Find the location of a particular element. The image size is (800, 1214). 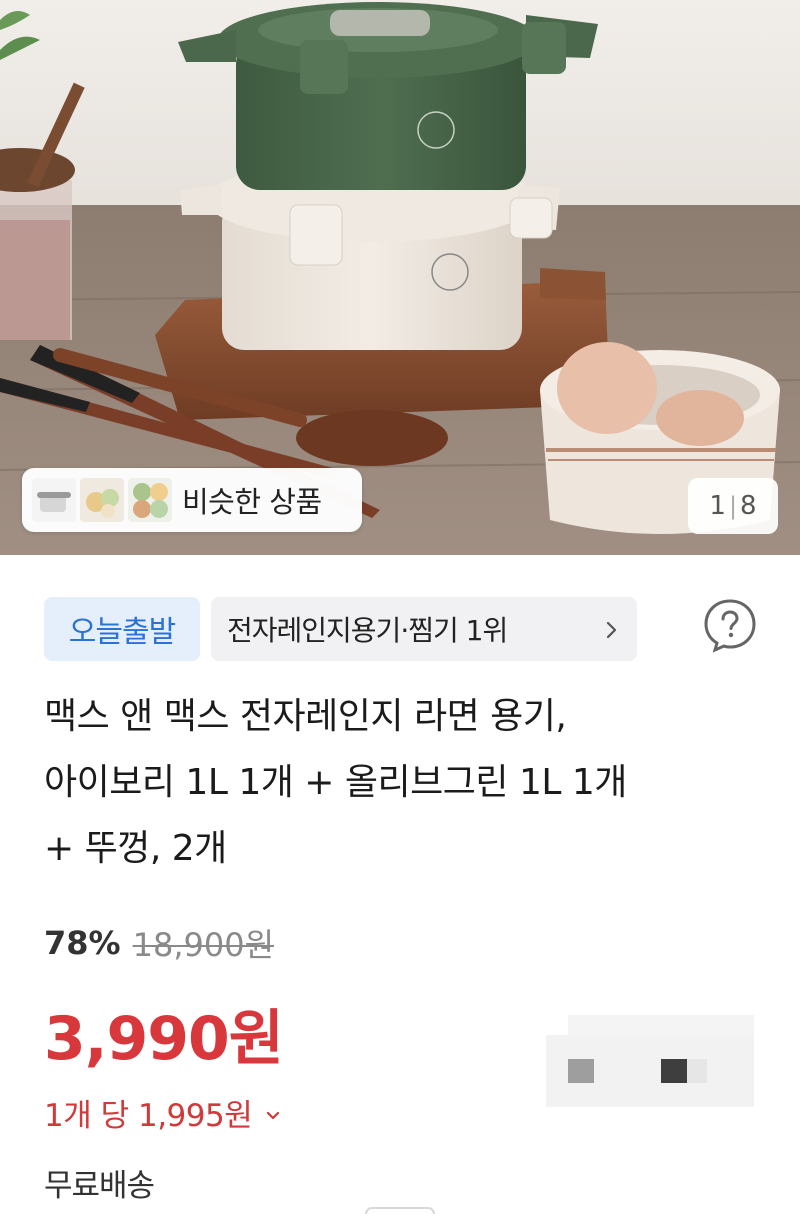

discount-rate: 78% is located at coordinates (82, 943).